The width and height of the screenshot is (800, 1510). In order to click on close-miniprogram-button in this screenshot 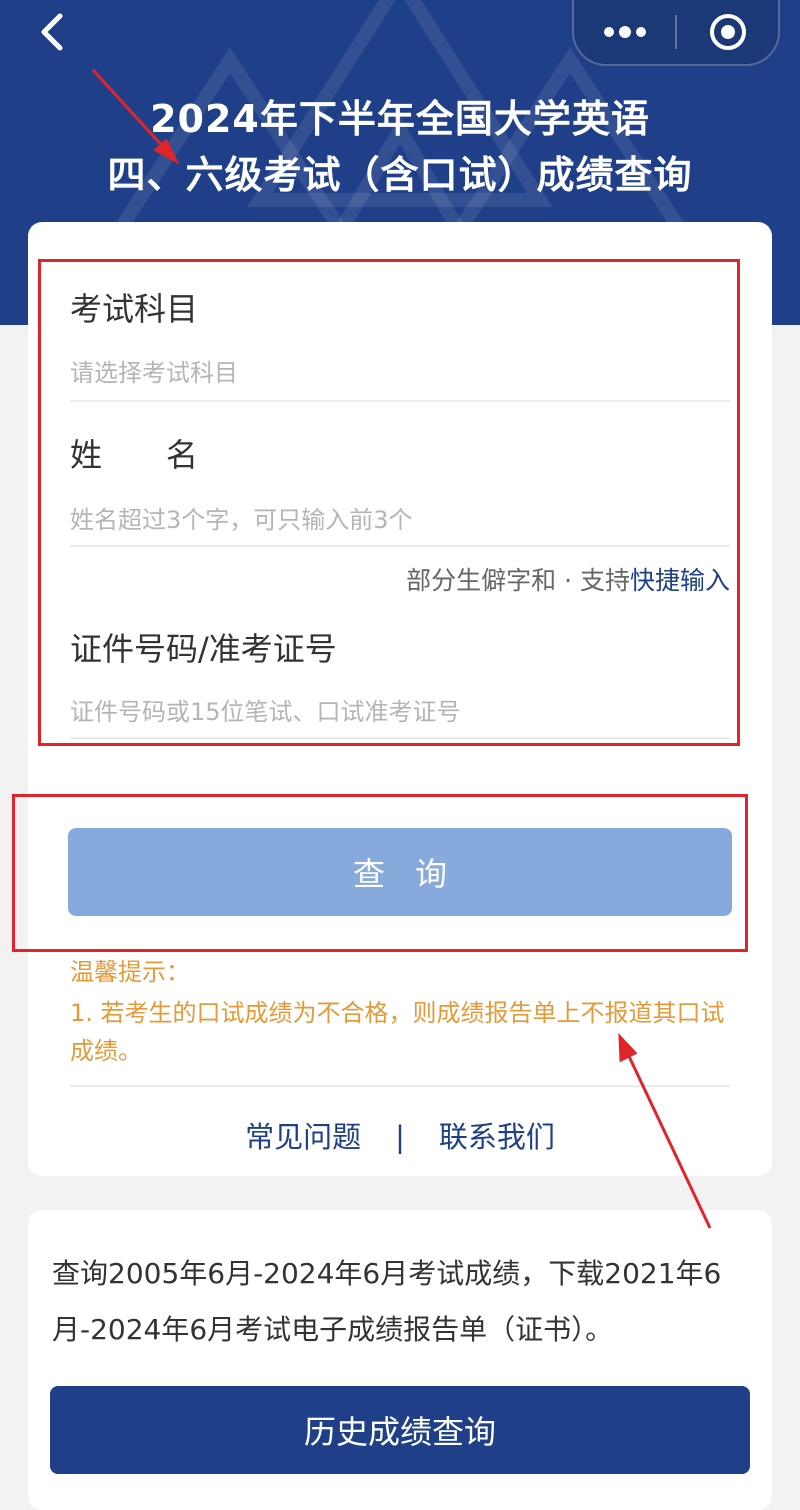, I will do `click(727, 32)`.